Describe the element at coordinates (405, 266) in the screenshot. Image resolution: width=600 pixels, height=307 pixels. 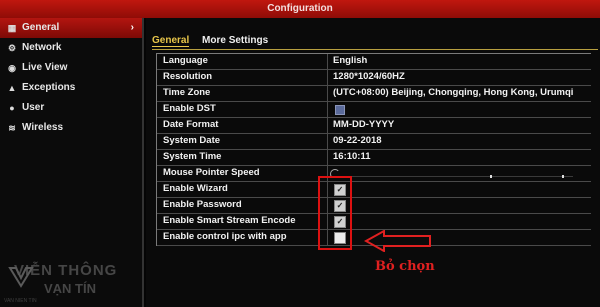
I see `annotation-label: Bỏ chọn` at that location.